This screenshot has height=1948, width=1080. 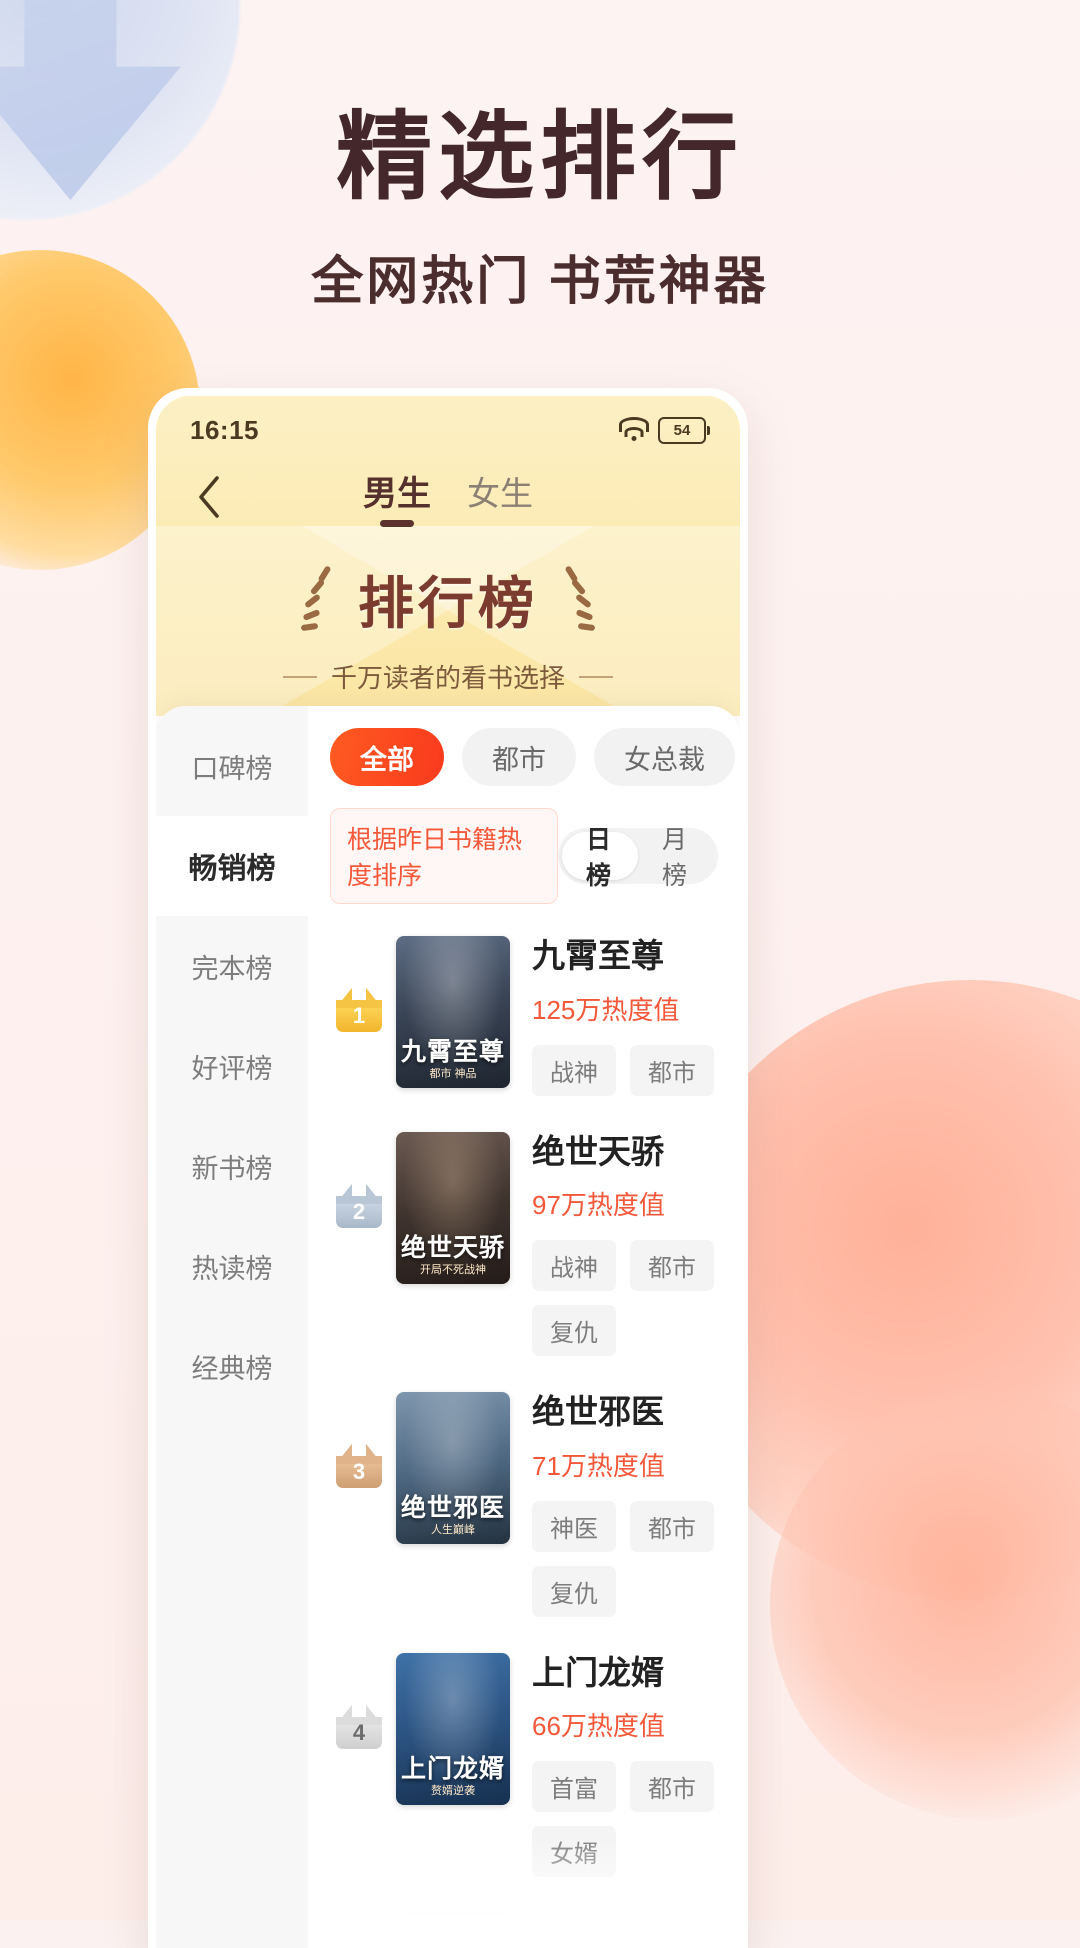 What do you see at coordinates (598, 1205) in the screenshot?
I see `book-heat: 97万热度值` at bounding box center [598, 1205].